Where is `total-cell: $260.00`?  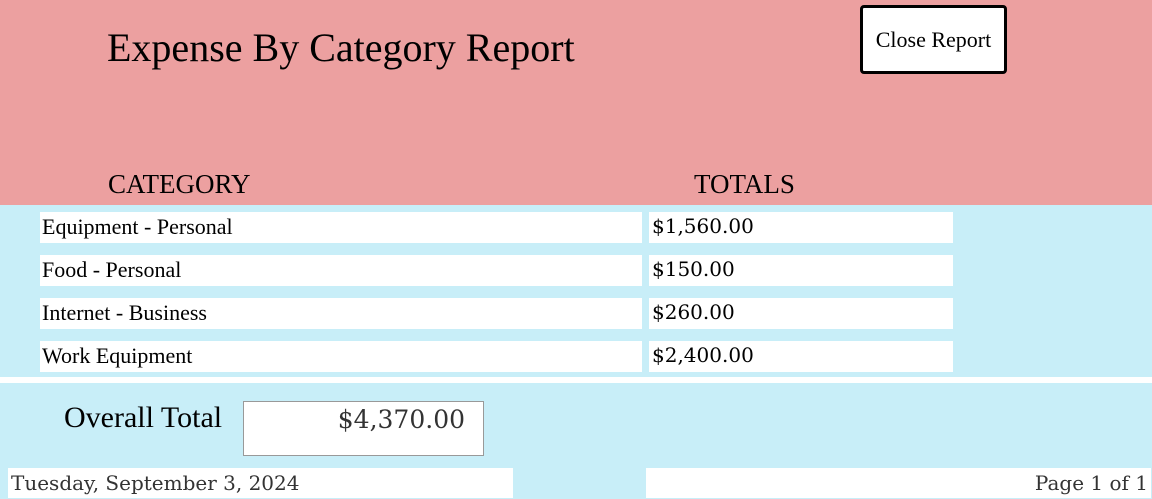 total-cell: $260.00 is located at coordinates (801, 313).